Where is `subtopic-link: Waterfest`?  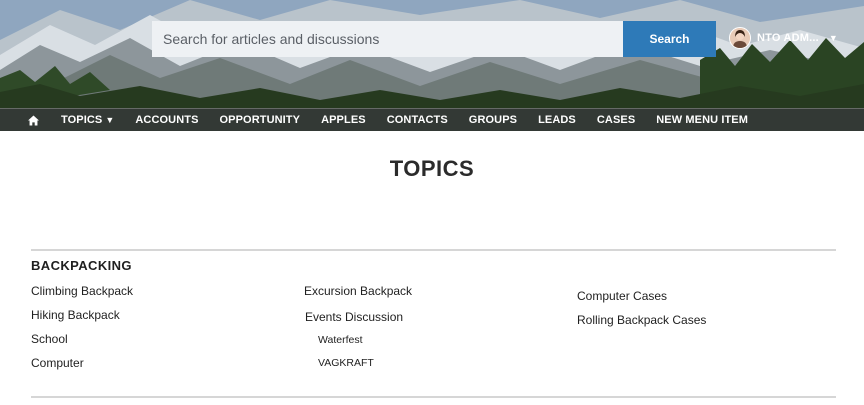 subtopic-link: Waterfest is located at coordinates (340, 340).